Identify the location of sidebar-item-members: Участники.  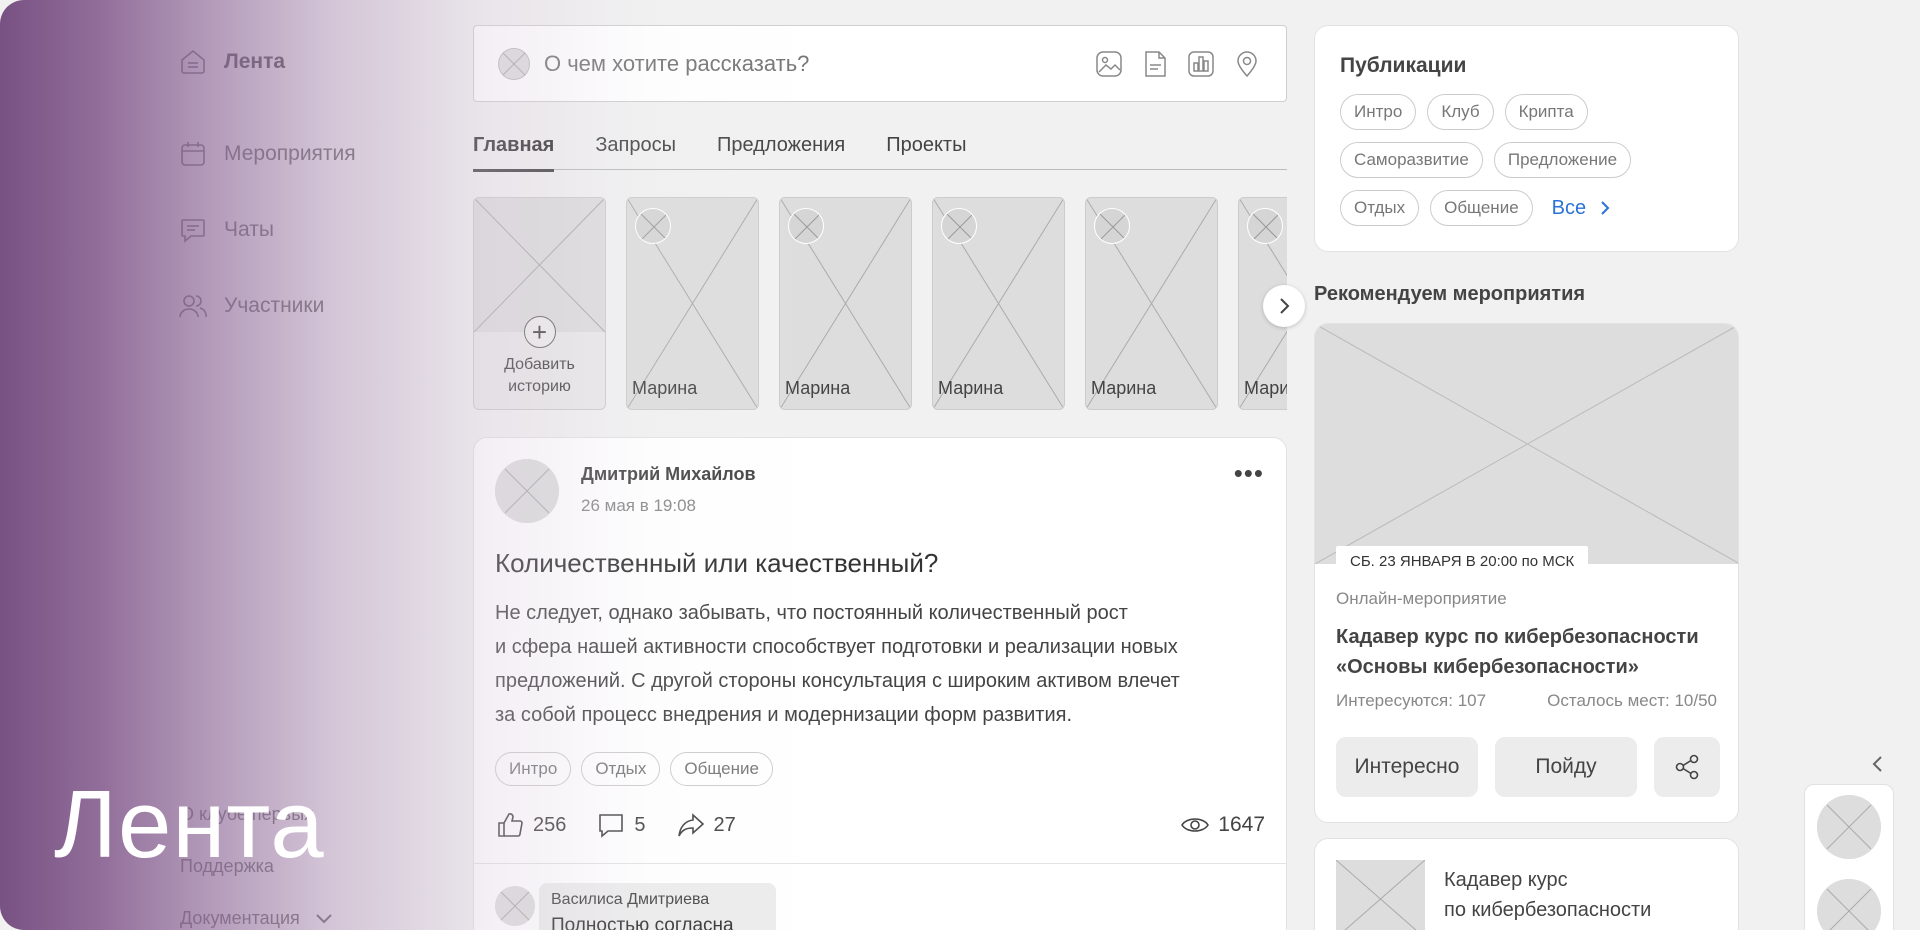
(328, 306).